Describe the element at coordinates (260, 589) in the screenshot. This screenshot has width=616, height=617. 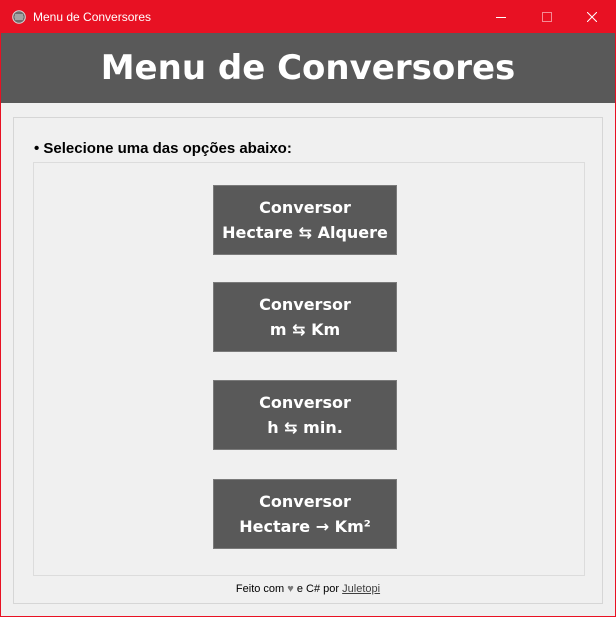
I see `footer-prefix: Feito com` at that location.